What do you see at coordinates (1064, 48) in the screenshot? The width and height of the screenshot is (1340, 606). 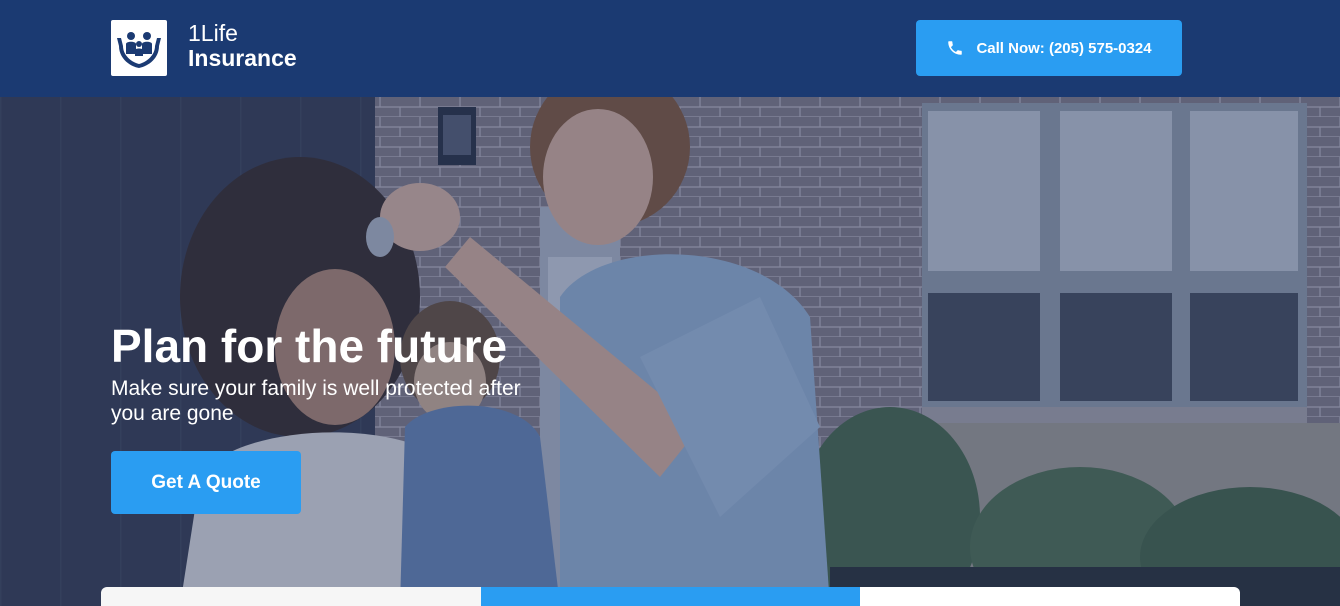 I see `call-now-label: Call Now: (205) 575-0324` at bounding box center [1064, 48].